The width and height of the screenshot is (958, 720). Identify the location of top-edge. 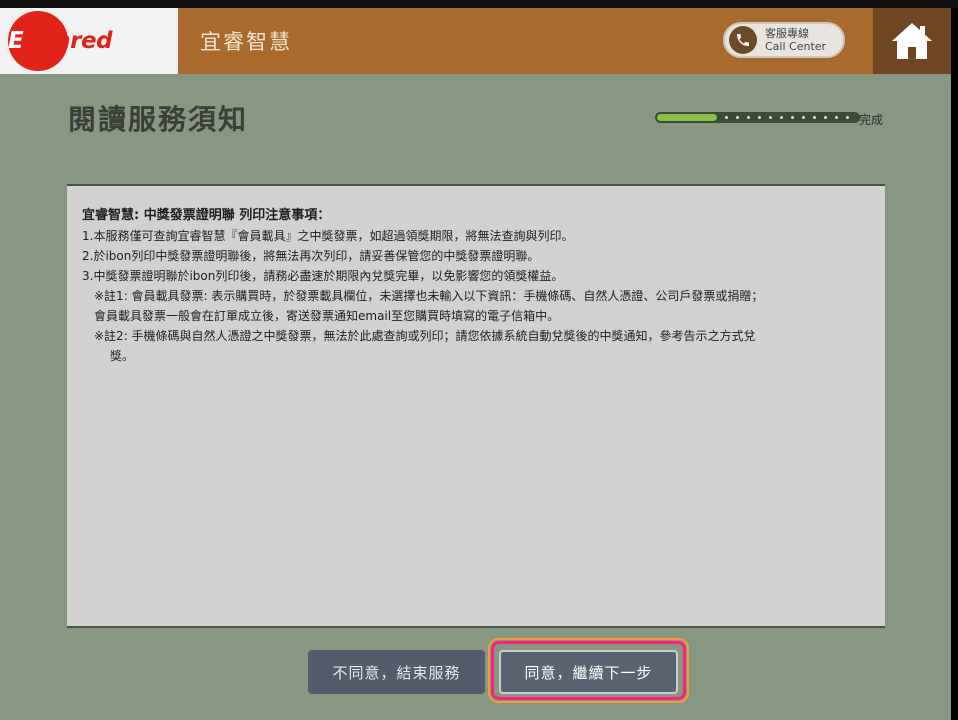
(479, 4).